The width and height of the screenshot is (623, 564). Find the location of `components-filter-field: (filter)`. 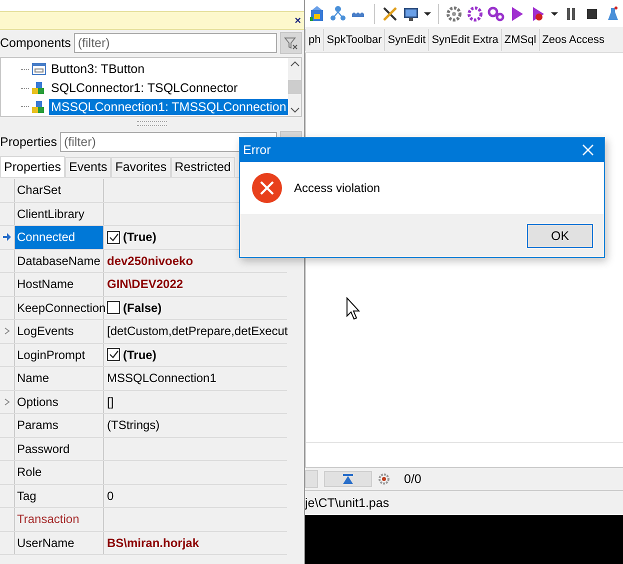

components-filter-field: (filter) is located at coordinates (175, 43).